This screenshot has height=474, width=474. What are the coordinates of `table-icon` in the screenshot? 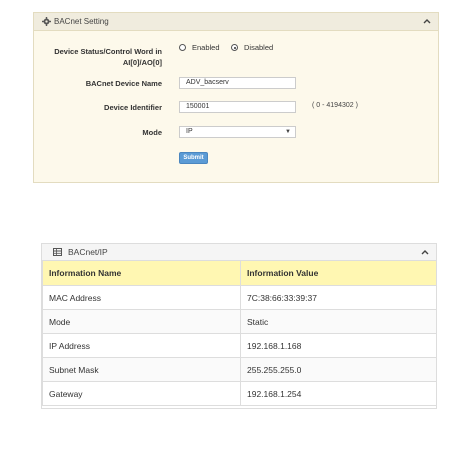 It's located at (57, 252).